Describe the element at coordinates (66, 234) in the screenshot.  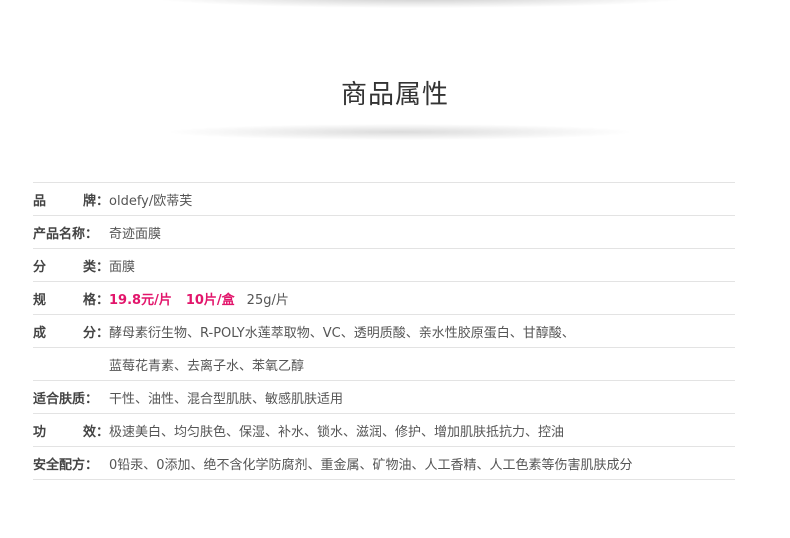
I see `attribute-label: 产品名称：` at that location.